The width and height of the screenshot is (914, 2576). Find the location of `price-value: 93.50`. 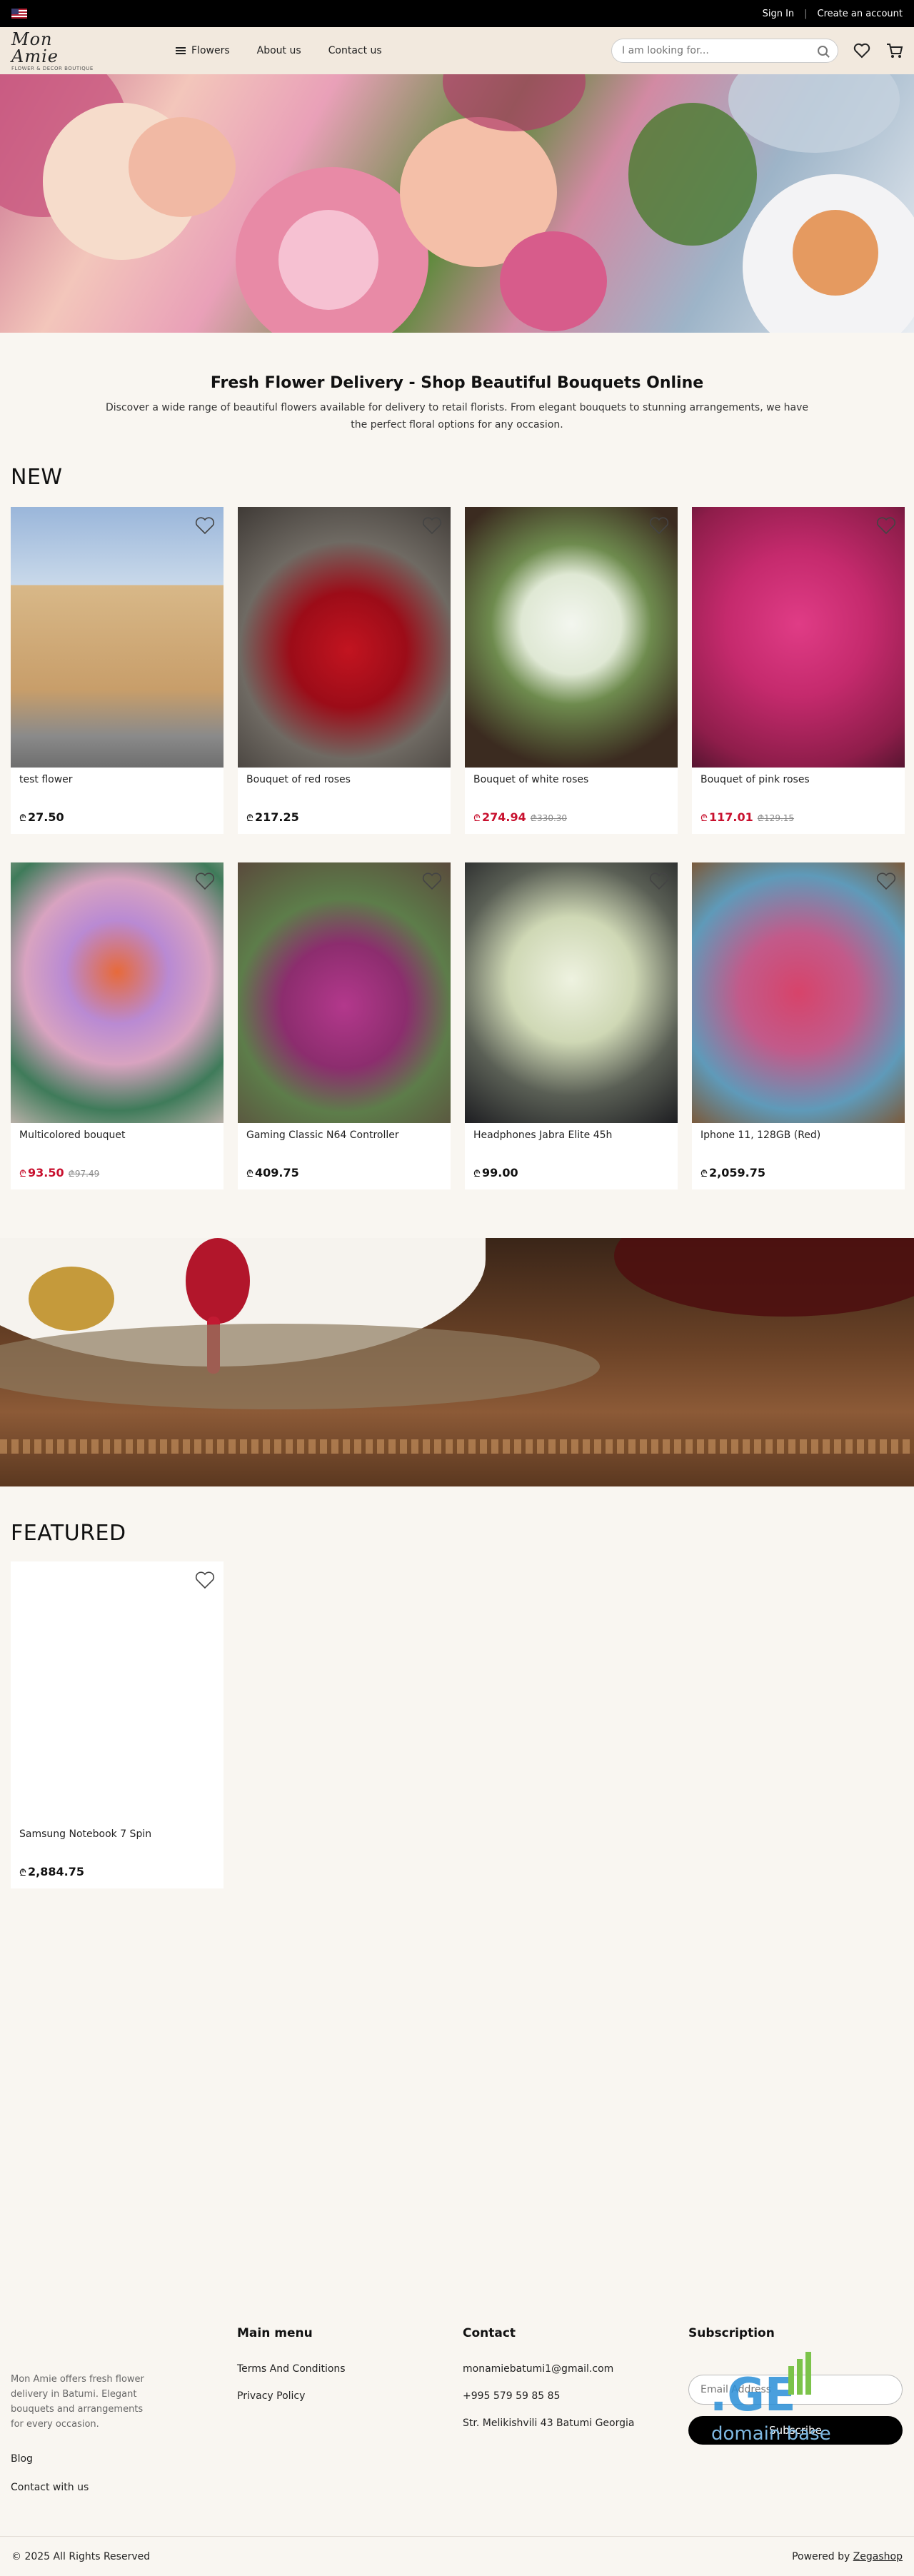

price-value: 93.50 is located at coordinates (46, 1172).